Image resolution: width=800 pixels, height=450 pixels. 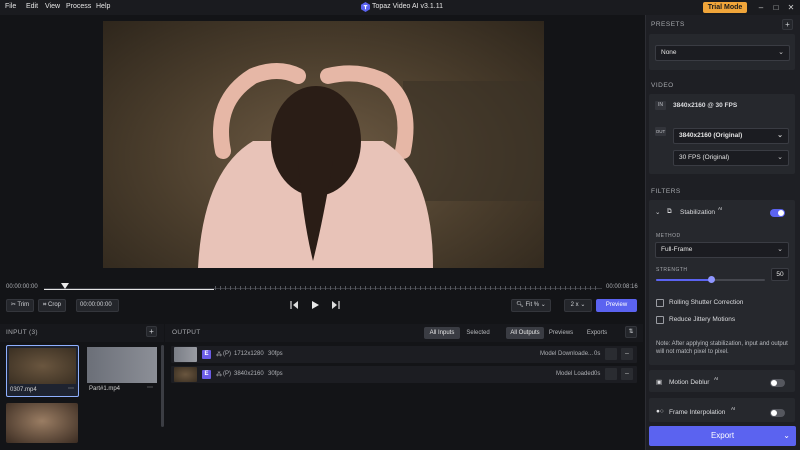 What do you see at coordinates (706, 302) in the screenshot?
I see `rolling-shutter-label: Rolling Shutter Correction` at bounding box center [706, 302].